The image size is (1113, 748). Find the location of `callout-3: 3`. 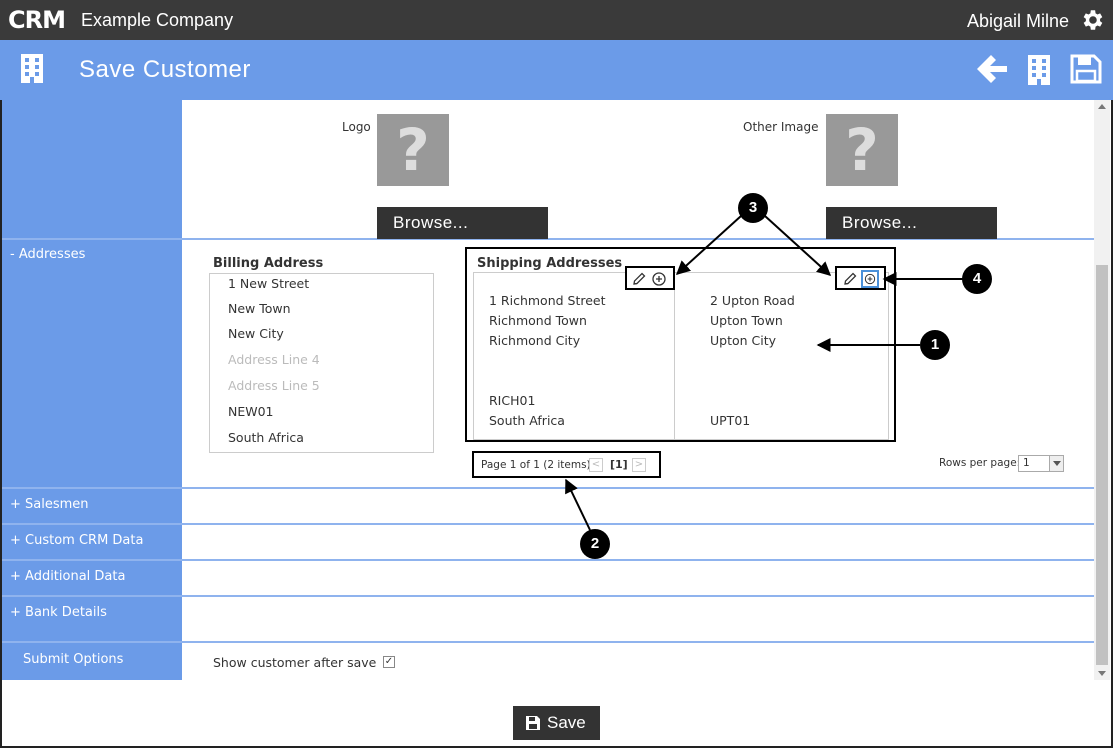

callout-3: 3 is located at coordinates (753, 208).